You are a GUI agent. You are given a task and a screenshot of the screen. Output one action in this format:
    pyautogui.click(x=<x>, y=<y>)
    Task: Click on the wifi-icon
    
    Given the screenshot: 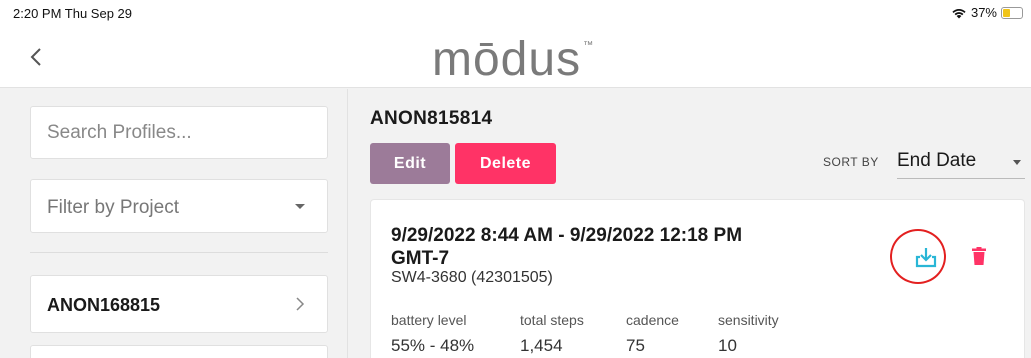 What is the action you would take?
    pyautogui.click(x=959, y=13)
    